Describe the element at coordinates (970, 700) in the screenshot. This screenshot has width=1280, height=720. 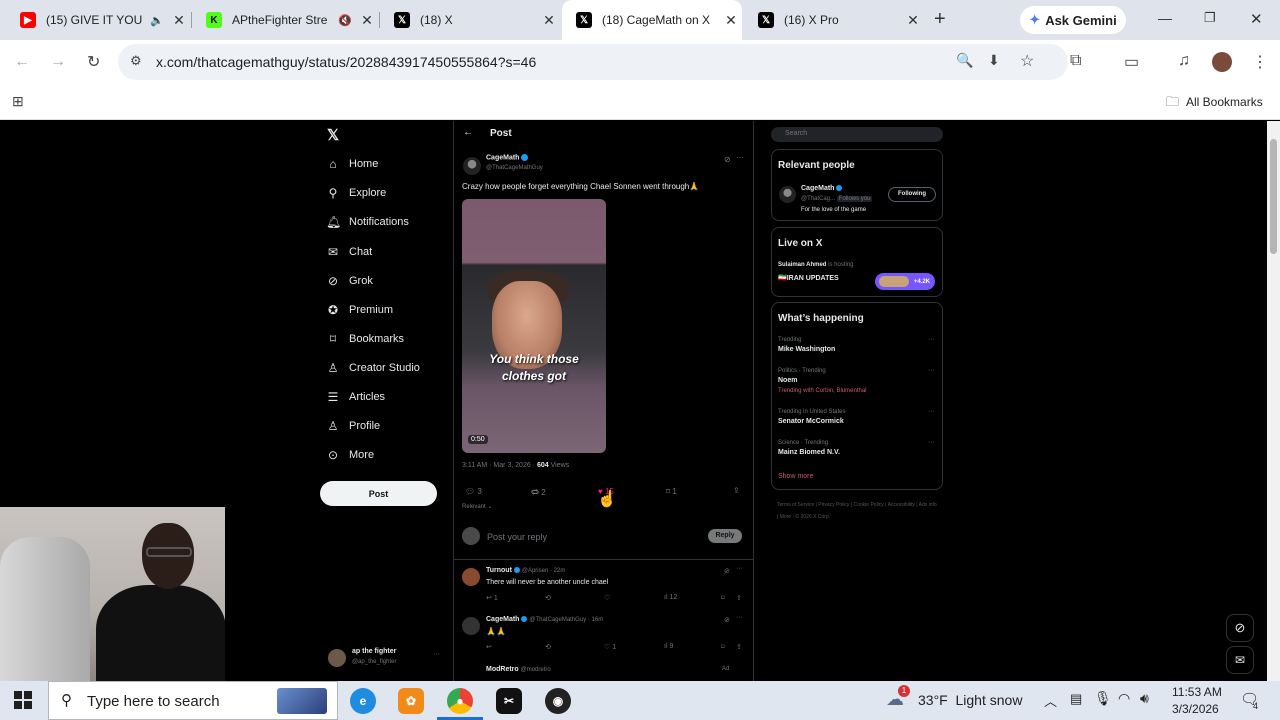
I see `weather-text: 33°F Light snow` at that location.